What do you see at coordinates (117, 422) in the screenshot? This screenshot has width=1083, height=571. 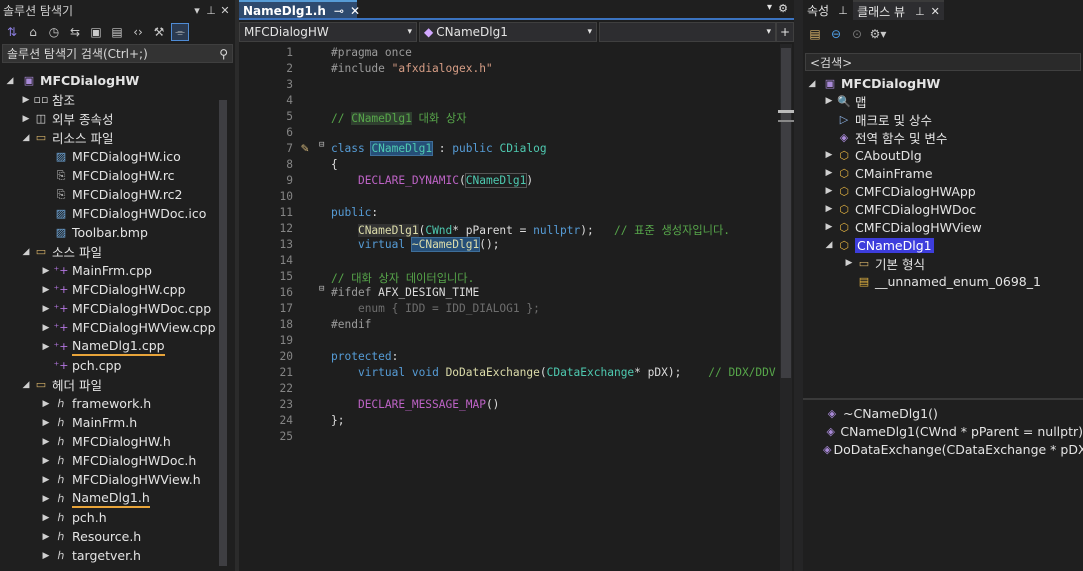 I see `tree-item: ▶ ℎ MainFrm.h` at bounding box center [117, 422].